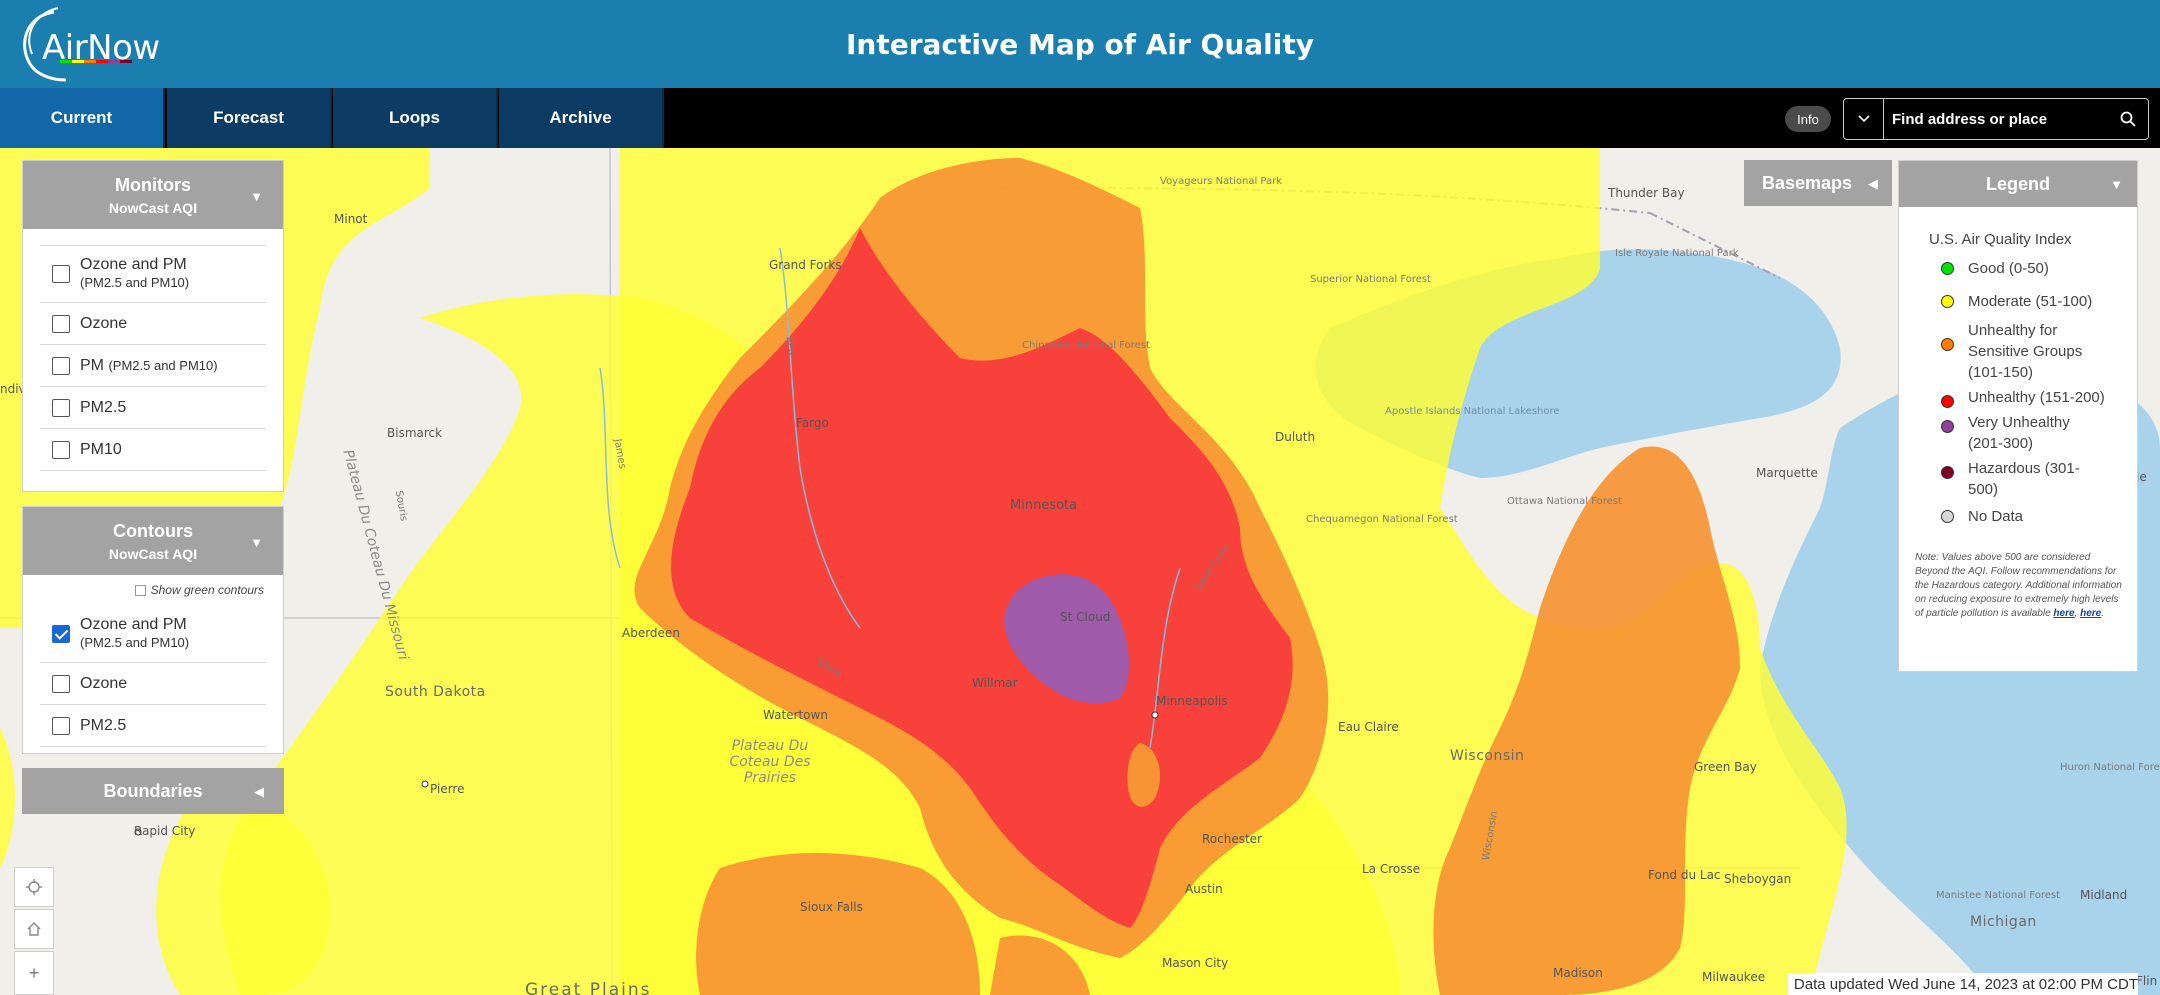 Image resolution: width=2160 pixels, height=995 pixels. What do you see at coordinates (1996, 516) in the screenshot?
I see `legend-label: No Data` at bounding box center [1996, 516].